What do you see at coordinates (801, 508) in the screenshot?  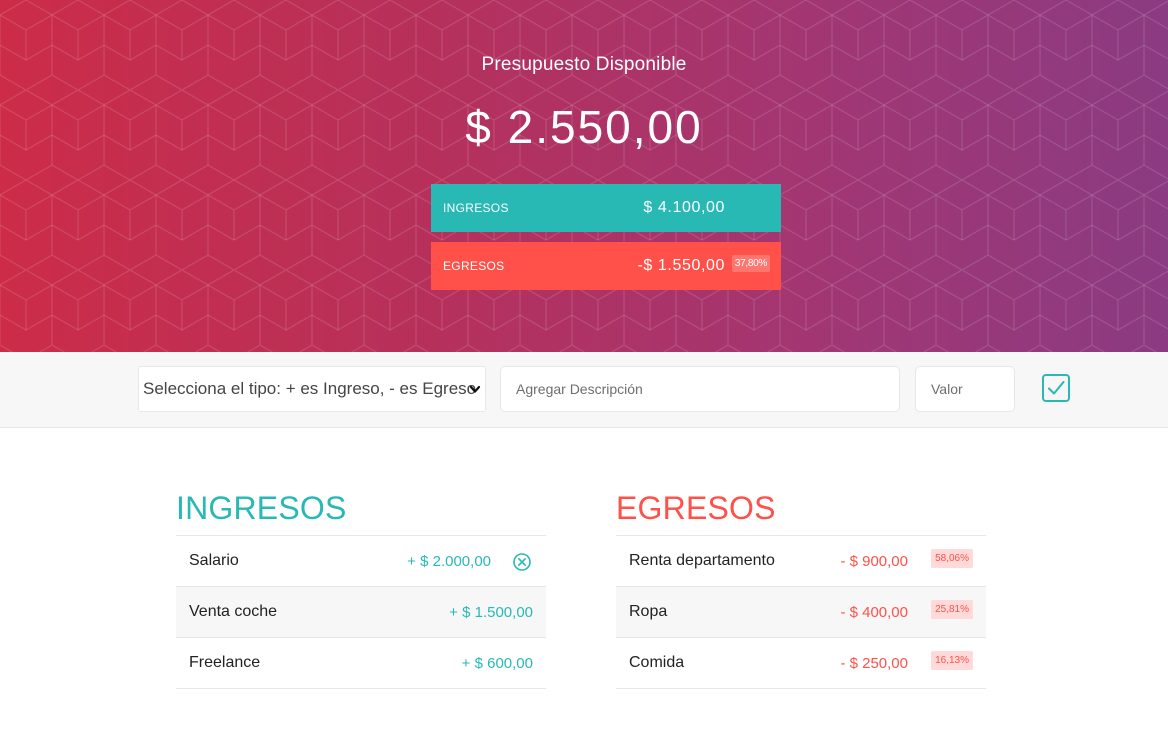 I see `expense-list-title: EGRESOS` at bounding box center [801, 508].